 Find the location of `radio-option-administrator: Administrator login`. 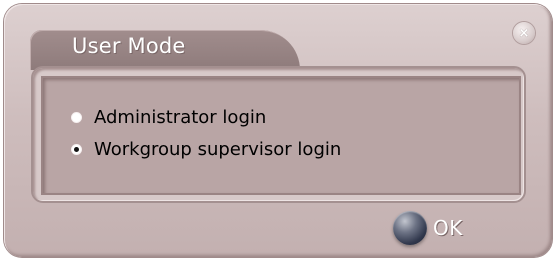

radio-option-administrator: Administrator login is located at coordinates (169, 117).